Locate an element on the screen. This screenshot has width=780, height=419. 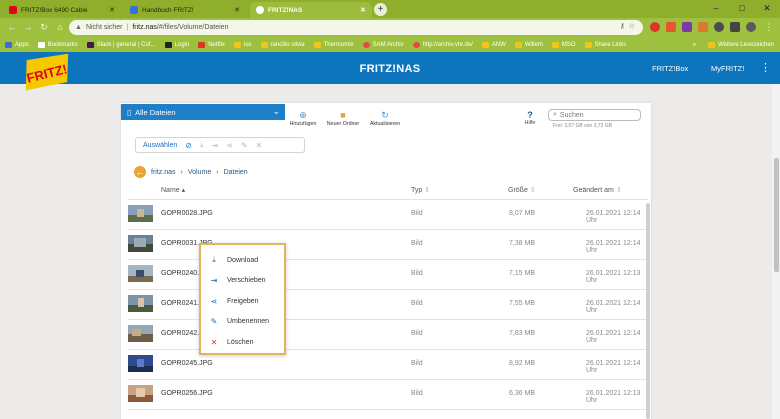
back-icon: ← is located at coordinates (12, 27).